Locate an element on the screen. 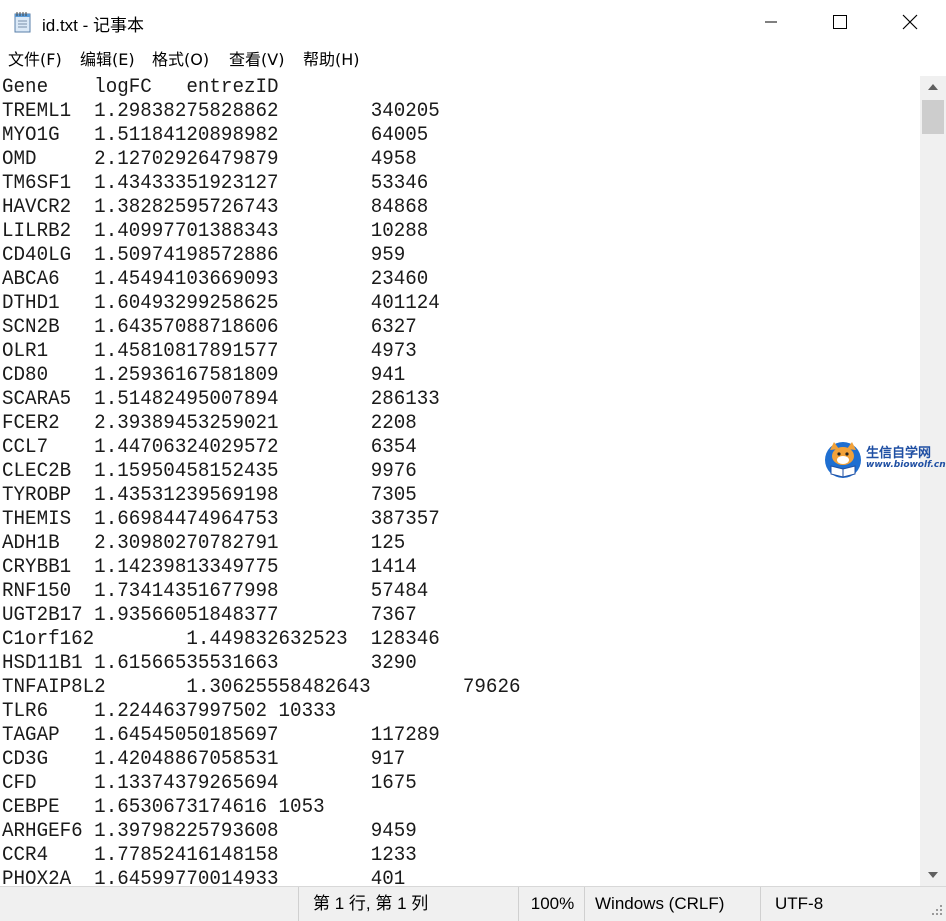 The width and height of the screenshot is (946, 921). status-bar: 第 1 行, 第 1 列 100% Windows (CRLF) UTF-8 is located at coordinates (473, 903).